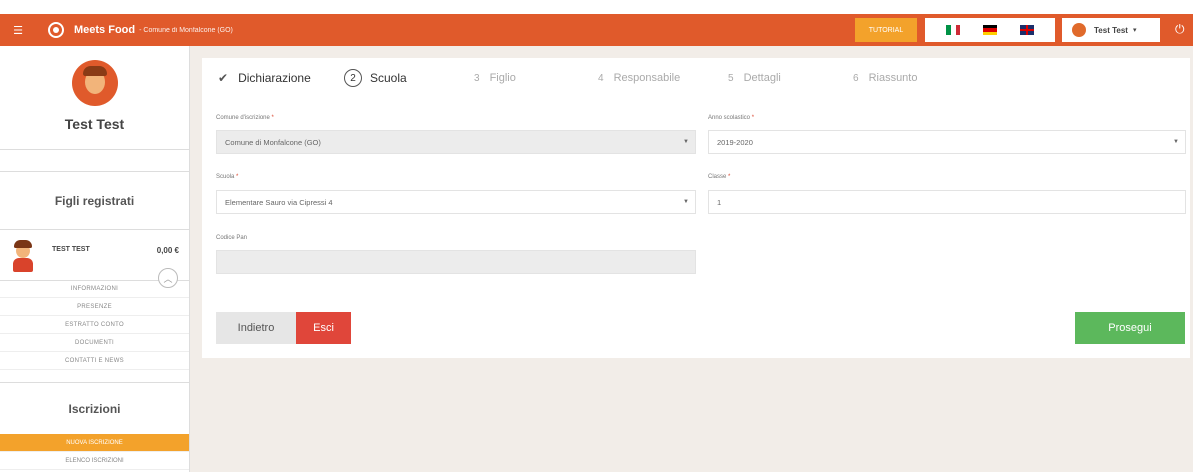 The width and height of the screenshot is (1193, 472). What do you see at coordinates (1180, 29) in the screenshot?
I see `power-icon: ⏻` at bounding box center [1180, 29].